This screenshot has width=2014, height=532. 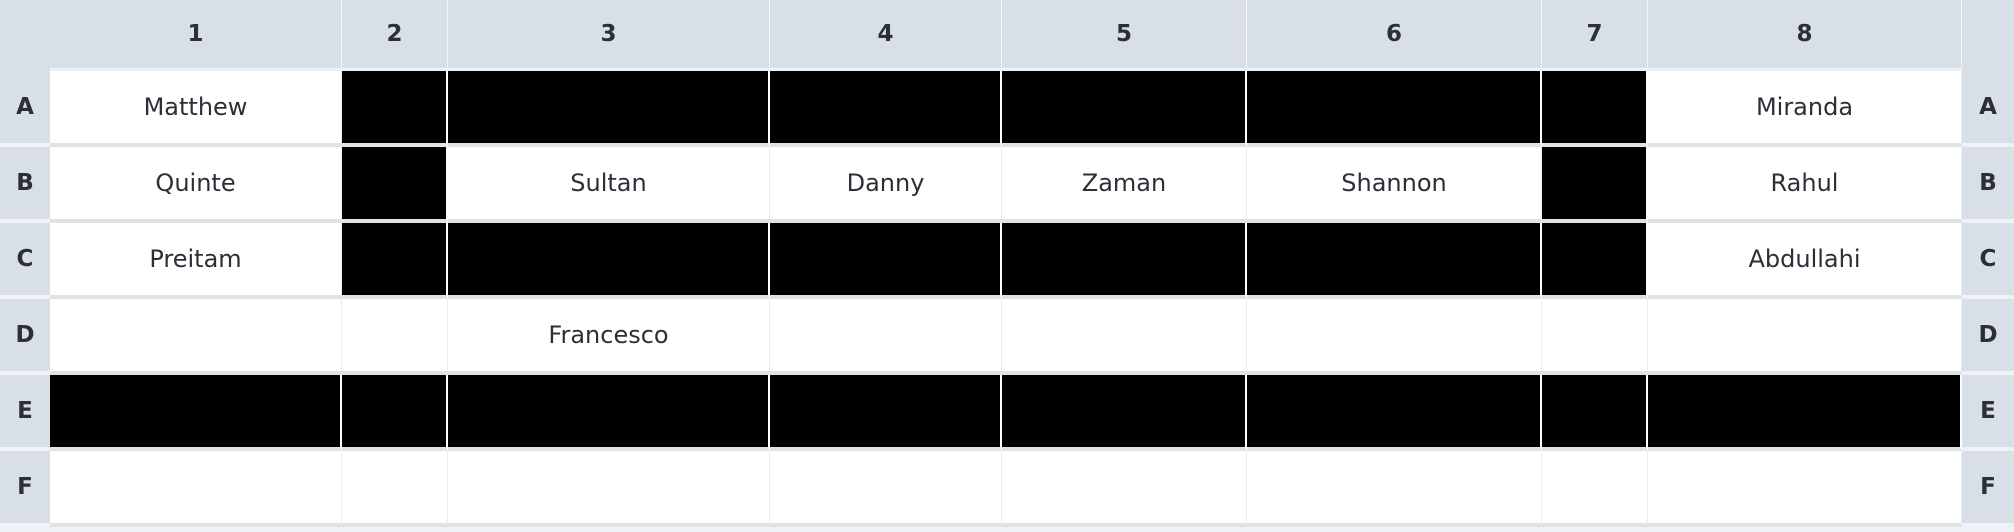 What do you see at coordinates (1988, 35) in the screenshot?
I see `corner-top-right` at bounding box center [1988, 35].